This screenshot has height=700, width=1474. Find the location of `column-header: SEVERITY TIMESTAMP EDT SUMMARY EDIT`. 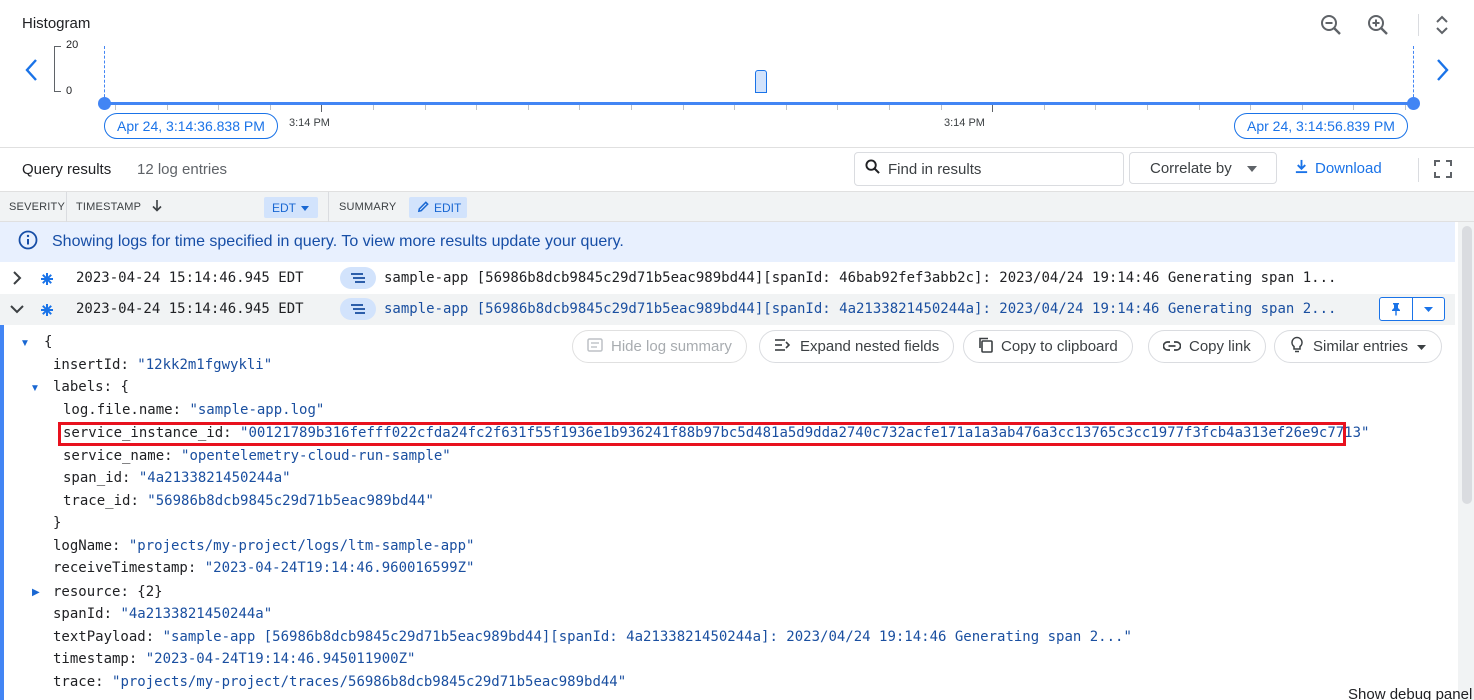

column-header: SEVERITY TIMESTAMP EDT SUMMARY EDIT is located at coordinates (737, 207).